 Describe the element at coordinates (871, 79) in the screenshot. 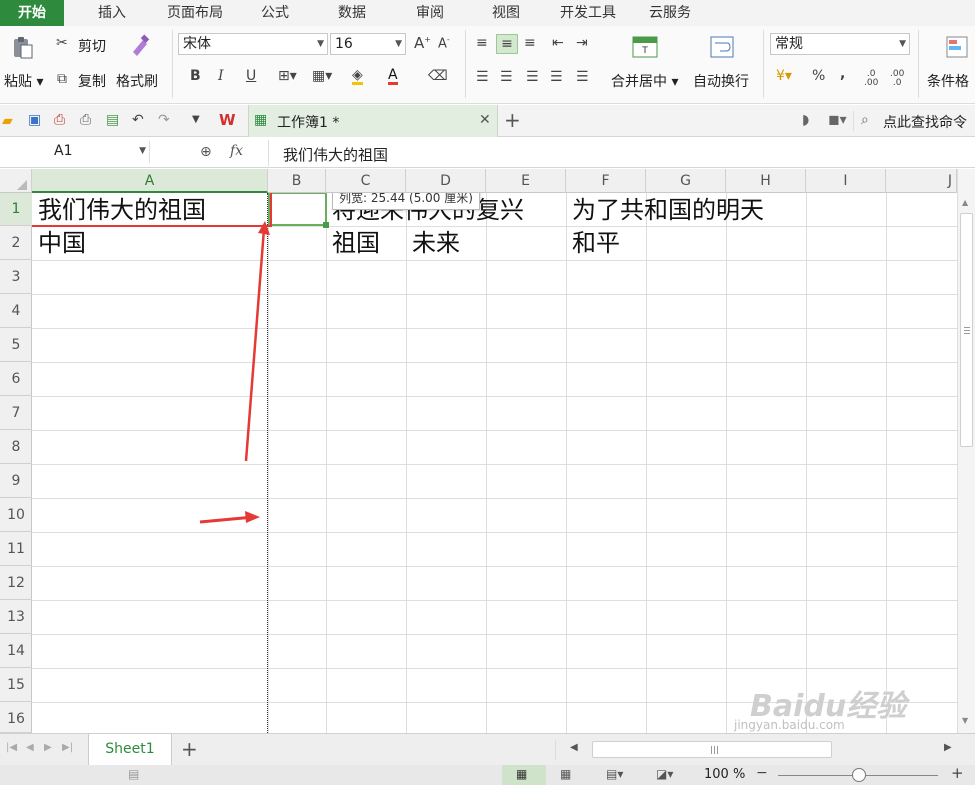

I see `increase-decimal-icon: .0.00` at that location.